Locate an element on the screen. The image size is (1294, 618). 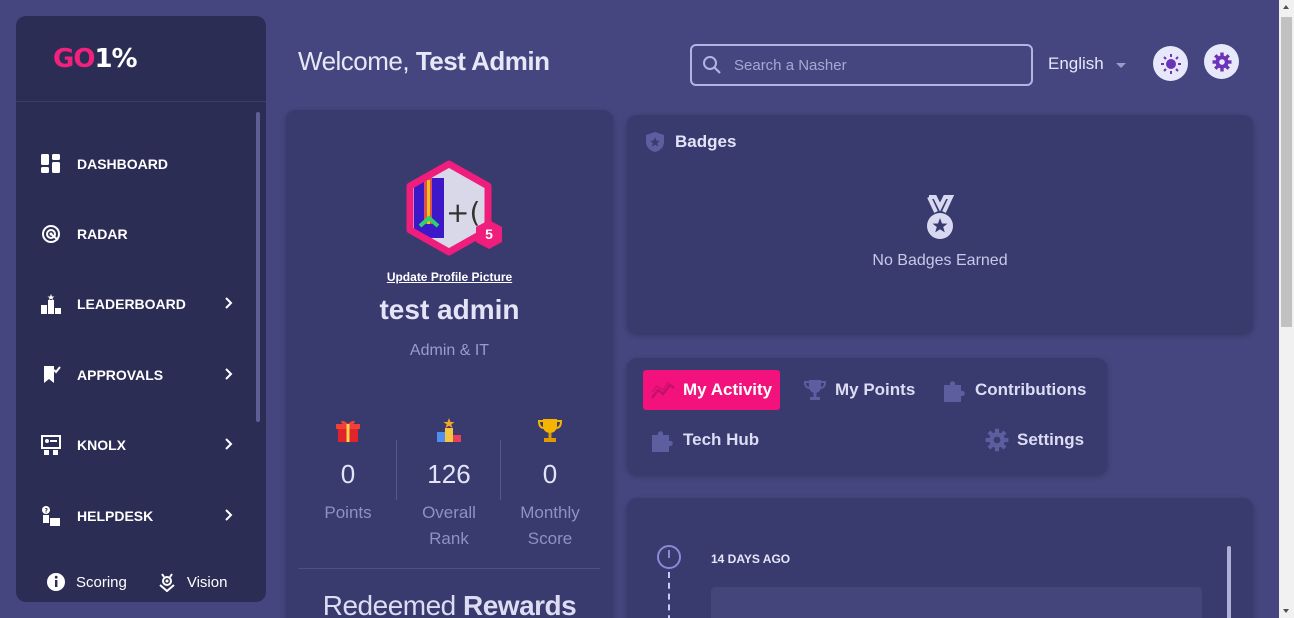
update-profile-picture-link: Update Profile Picture is located at coordinates (449, 277).